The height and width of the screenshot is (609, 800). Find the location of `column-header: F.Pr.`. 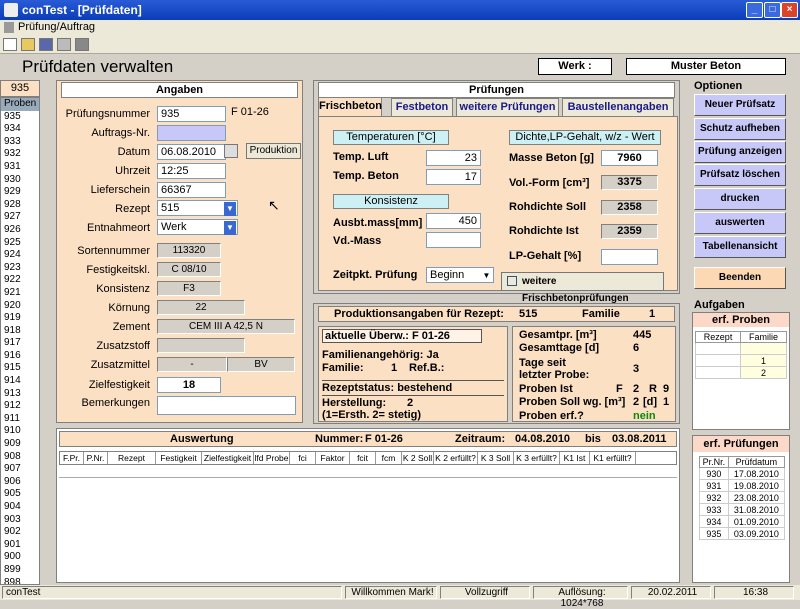

column-header: F.Pr. is located at coordinates (72, 458).